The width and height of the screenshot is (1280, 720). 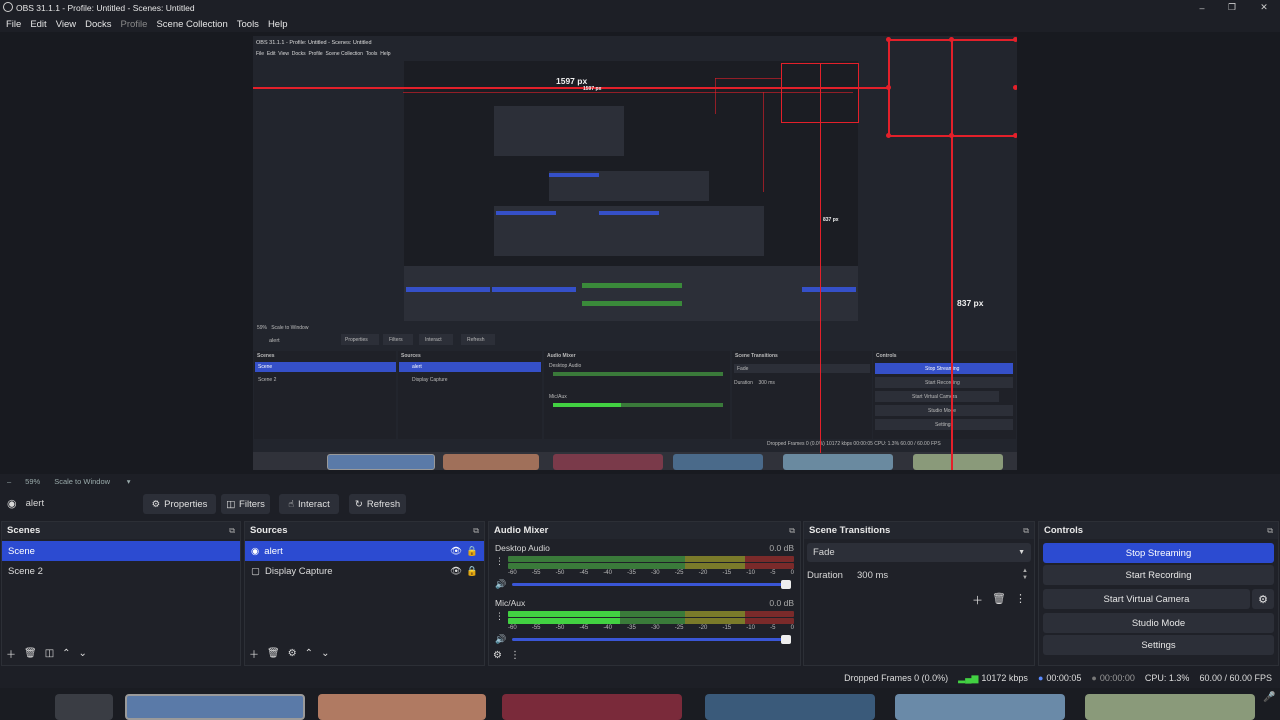 What do you see at coordinates (1264, 7) in the screenshot?
I see `close-icon: ✕` at bounding box center [1264, 7].